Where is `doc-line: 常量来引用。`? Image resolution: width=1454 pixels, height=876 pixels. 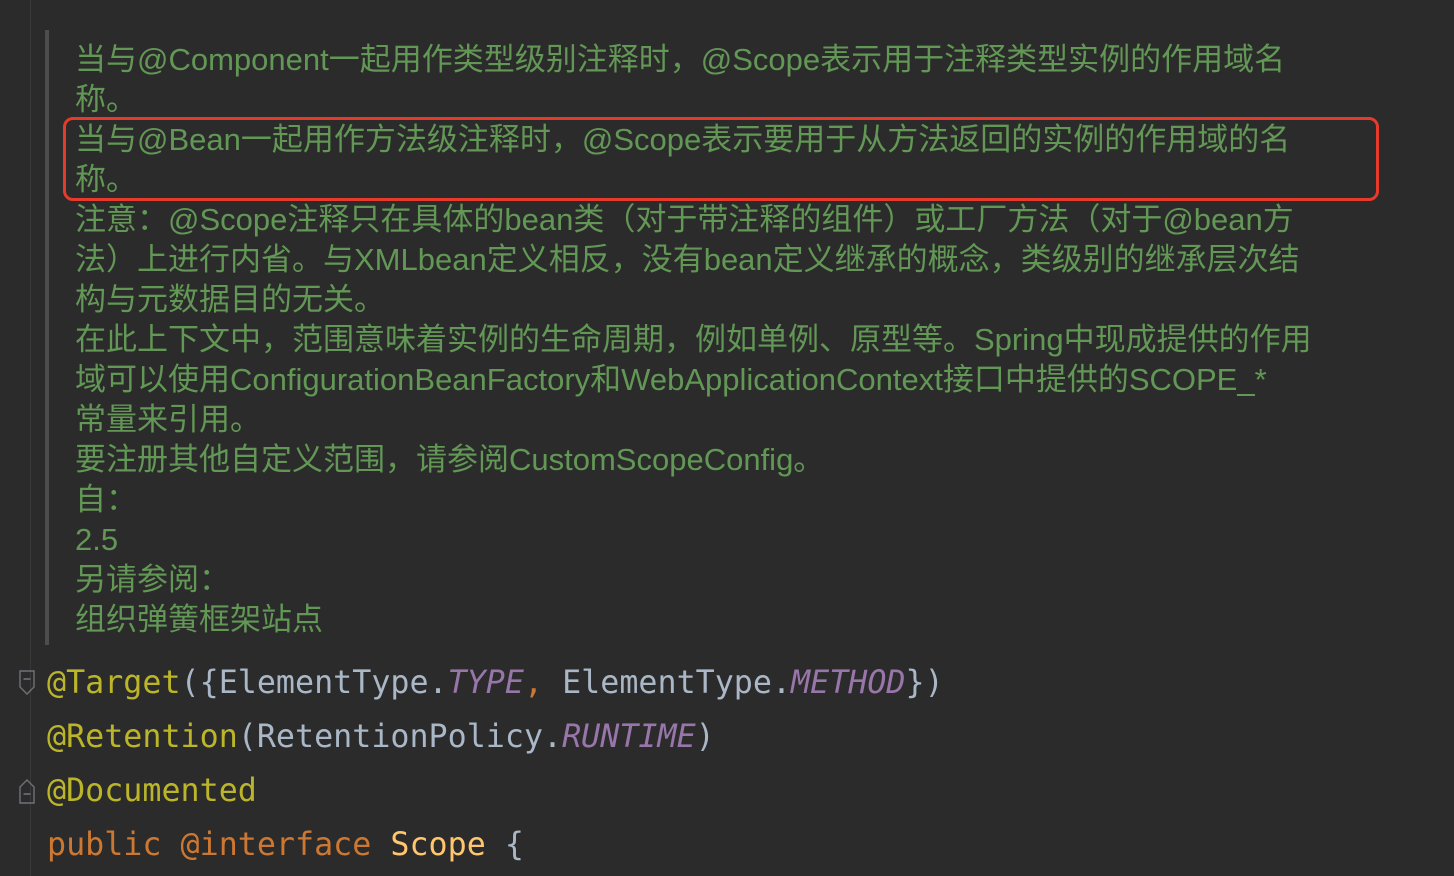
doc-line: 常量来引用。 is located at coordinates (168, 419).